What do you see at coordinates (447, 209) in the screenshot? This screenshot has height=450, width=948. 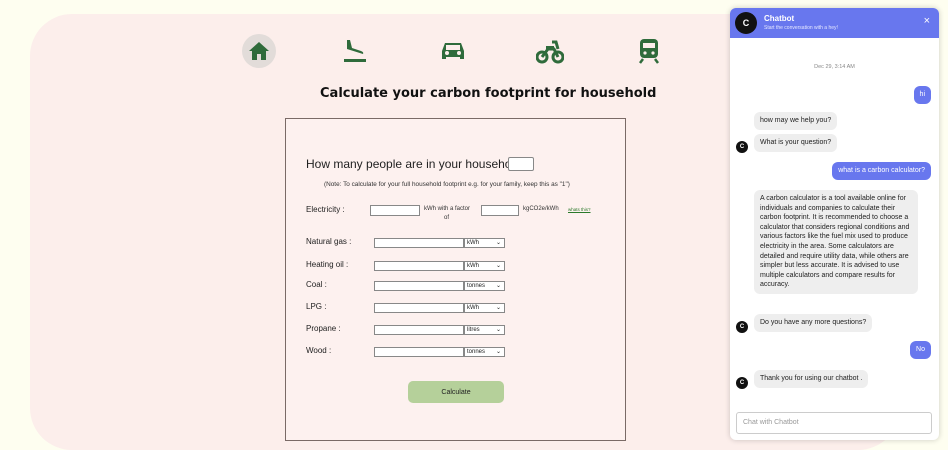 I see `electricity-with-factor-text: kWh with a factor` at bounding box center [447, 209].